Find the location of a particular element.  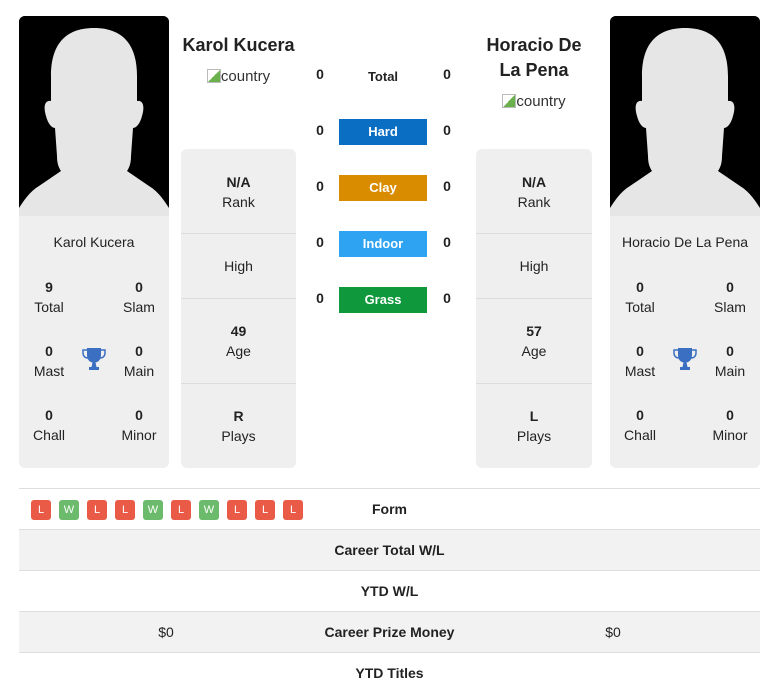

player1-rank: N/A Rank is located at coordinates (238, 192).